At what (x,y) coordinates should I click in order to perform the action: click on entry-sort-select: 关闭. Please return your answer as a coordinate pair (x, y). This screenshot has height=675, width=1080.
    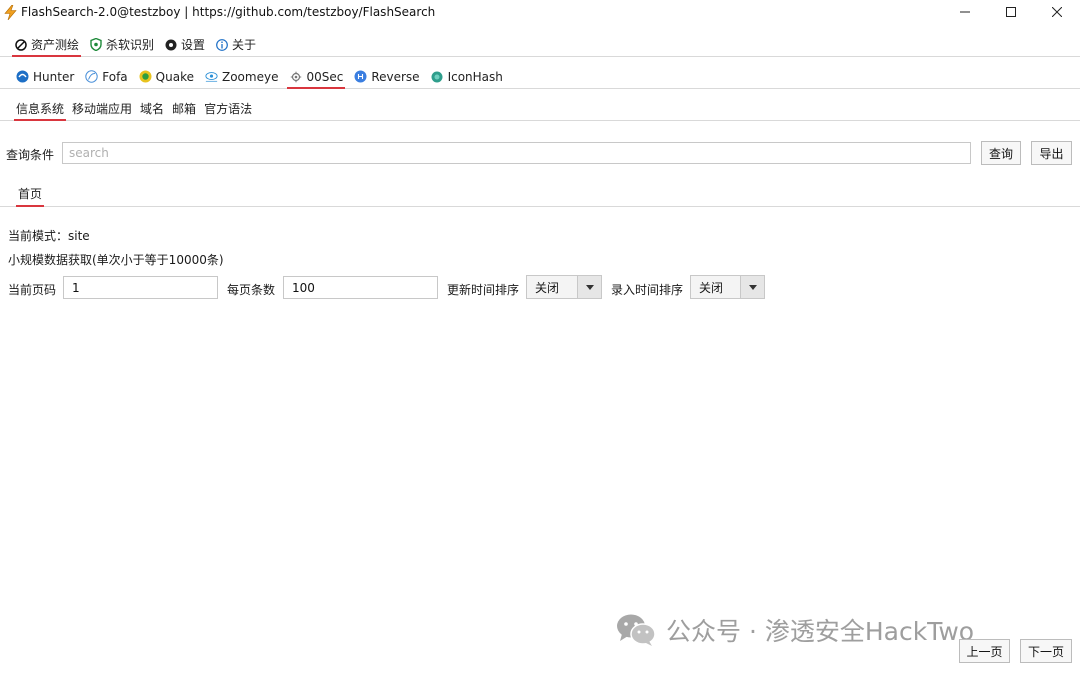
    Looking at the image, I should click on (727, 287).